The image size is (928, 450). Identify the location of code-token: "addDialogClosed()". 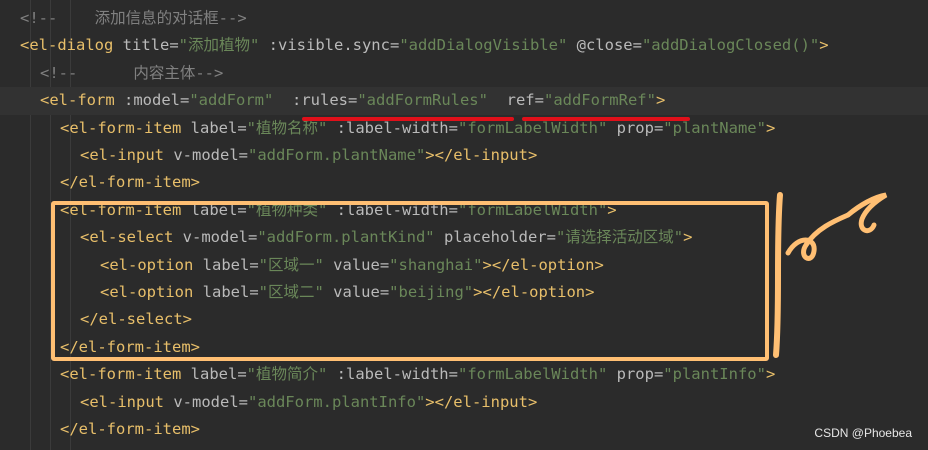
(730, 45).